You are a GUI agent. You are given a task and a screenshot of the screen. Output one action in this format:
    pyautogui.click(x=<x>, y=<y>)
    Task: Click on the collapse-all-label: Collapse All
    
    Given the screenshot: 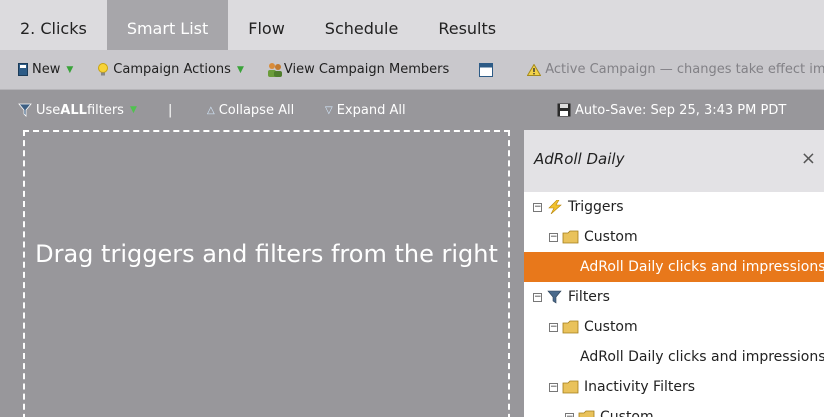 What is the action you would take?
    pyautogui.click(x=256, y=110)
    